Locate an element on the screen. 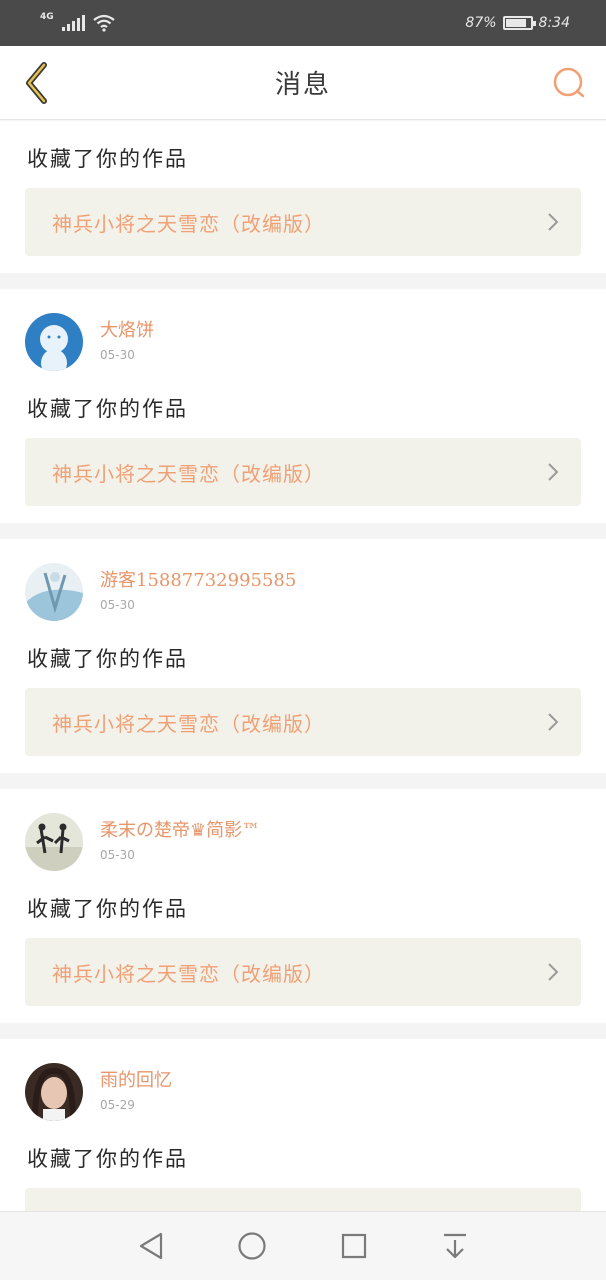 The image size is (606, 1280). nav-back-button is located at coordinates (151, 1246).